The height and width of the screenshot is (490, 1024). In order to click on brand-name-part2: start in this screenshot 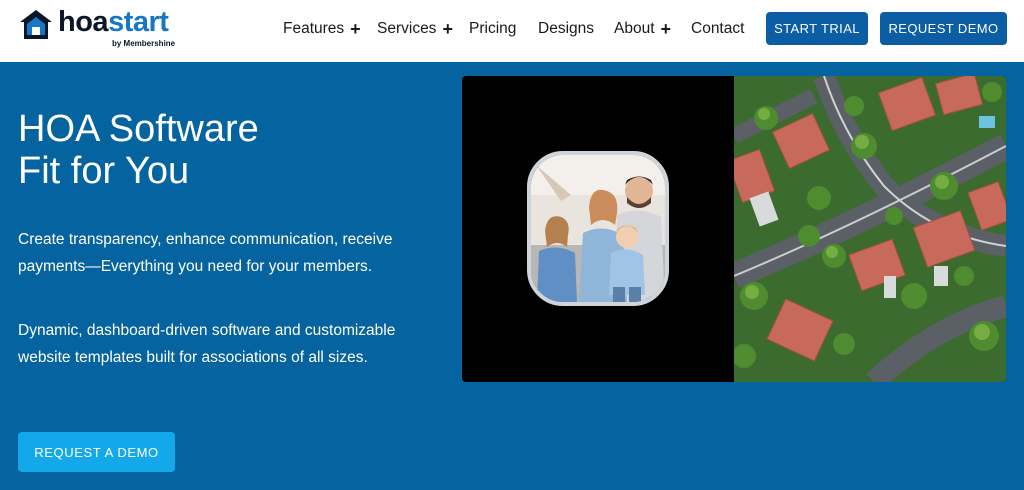, I will do `click(138, 22)`.